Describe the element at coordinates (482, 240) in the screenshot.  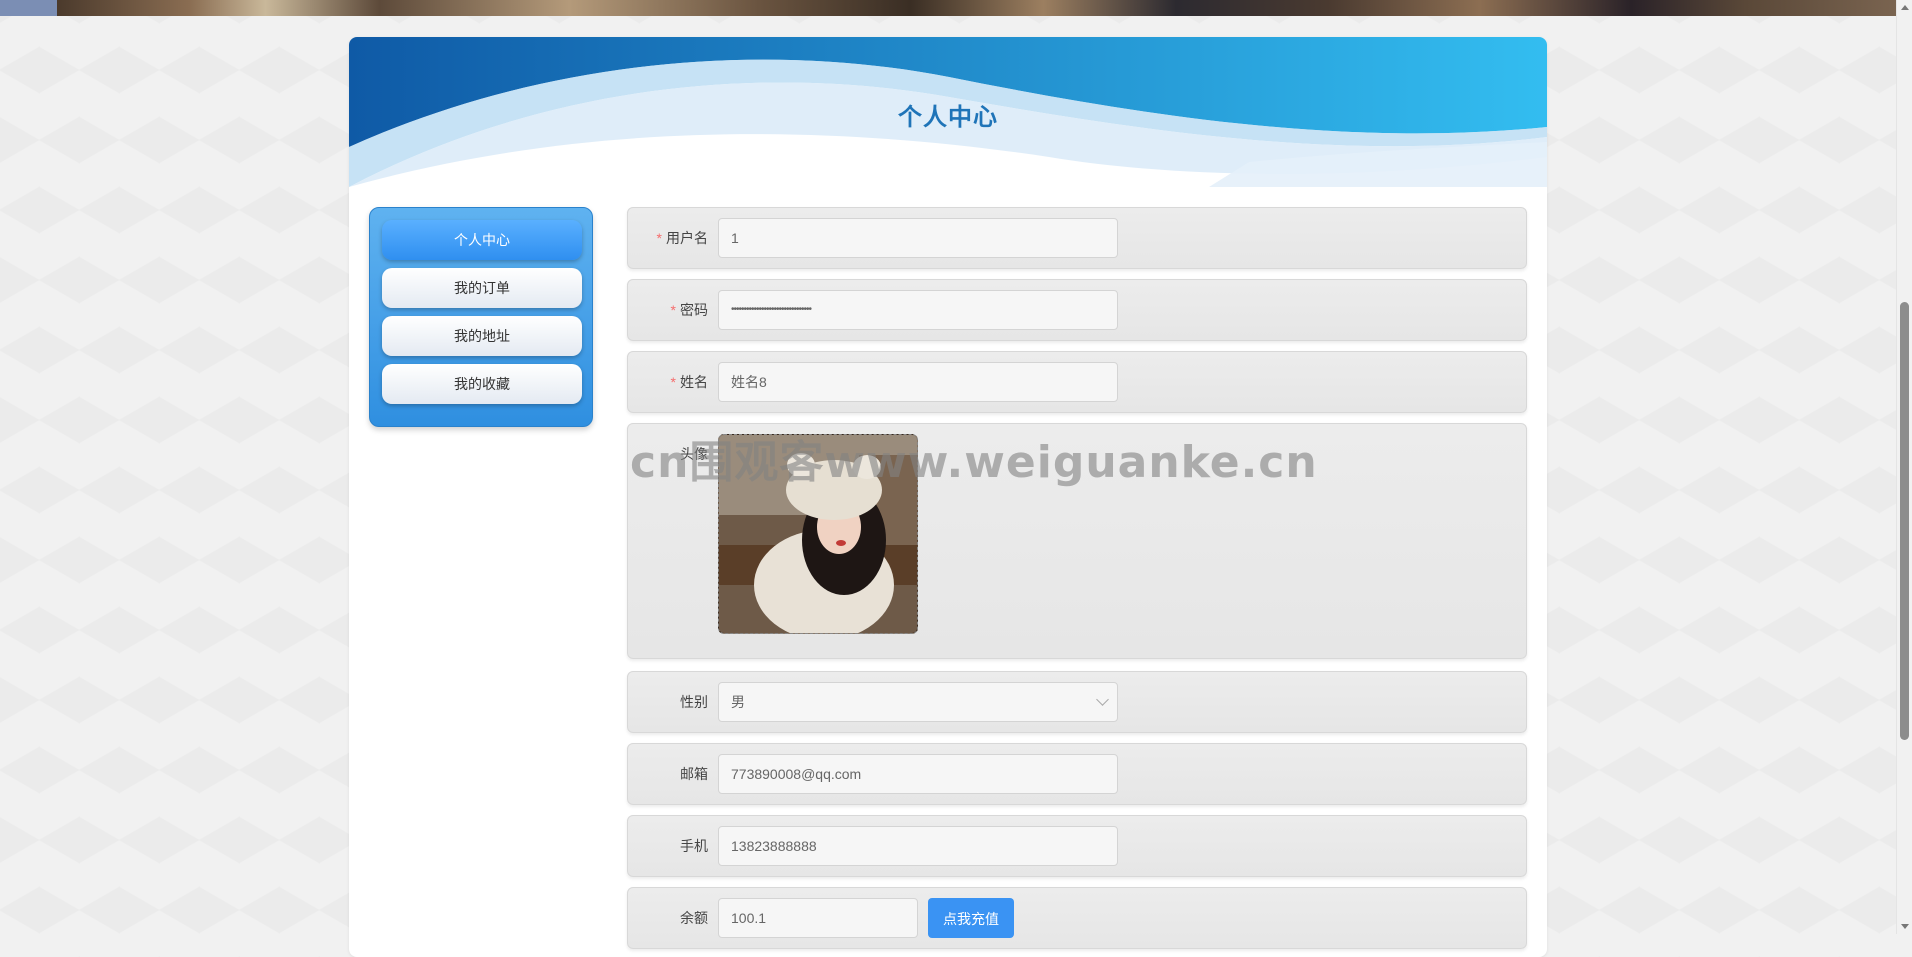
I see `sidebar-item-profile: 个人中心` at that location.